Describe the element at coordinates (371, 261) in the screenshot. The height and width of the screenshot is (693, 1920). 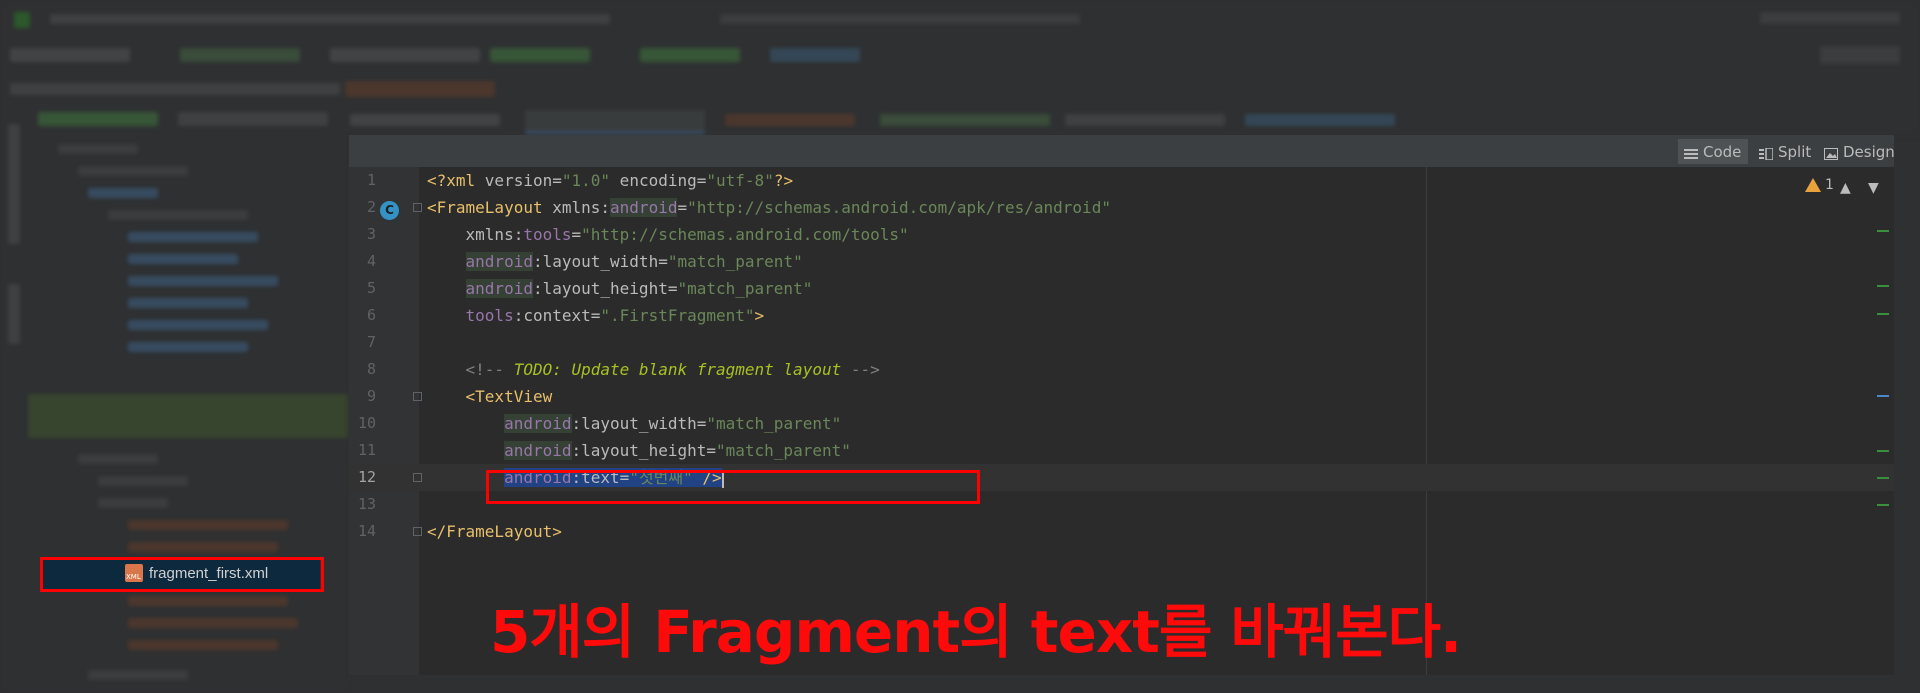
I see `line-number: 4` at that location.